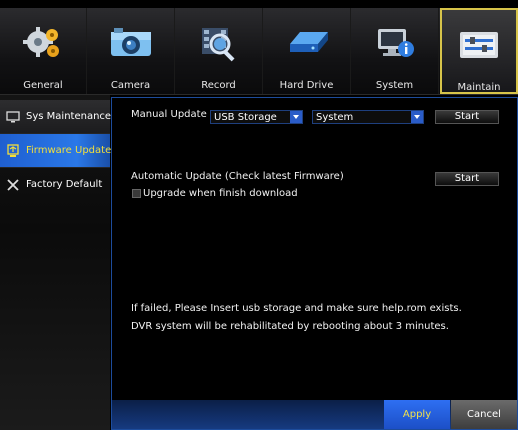 The width and height of the screenshot is (518, 430). I want to click on maintain-icon, so click(479, 44).